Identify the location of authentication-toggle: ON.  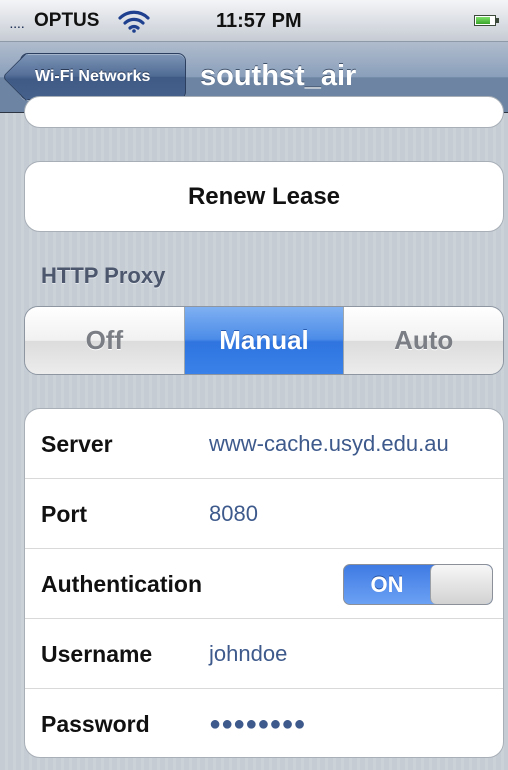
(418, 584).